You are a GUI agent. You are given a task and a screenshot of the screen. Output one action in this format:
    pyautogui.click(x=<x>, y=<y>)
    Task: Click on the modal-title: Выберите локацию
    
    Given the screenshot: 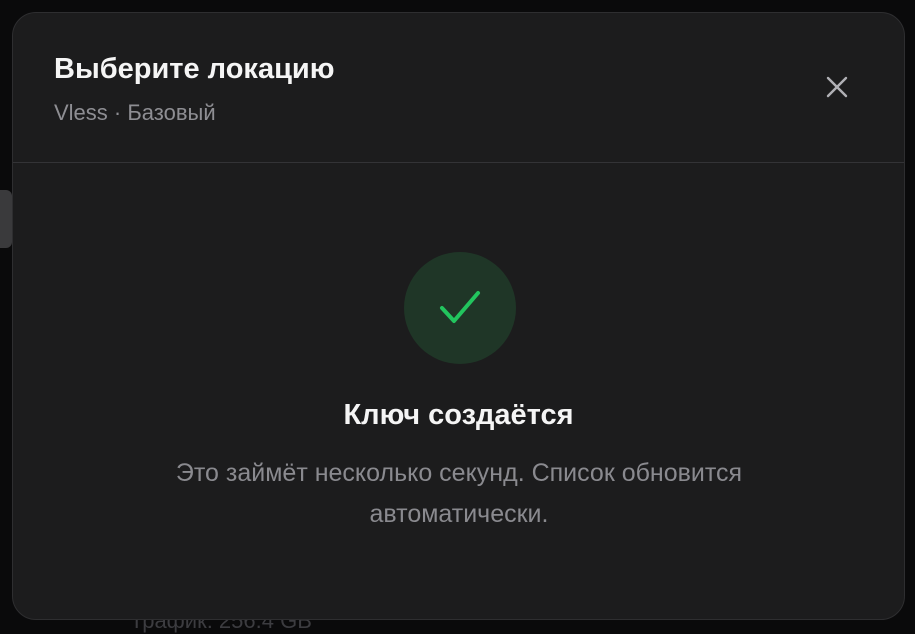 What is the action you would take?
    pyautogui.click(x=194, y=69)
    